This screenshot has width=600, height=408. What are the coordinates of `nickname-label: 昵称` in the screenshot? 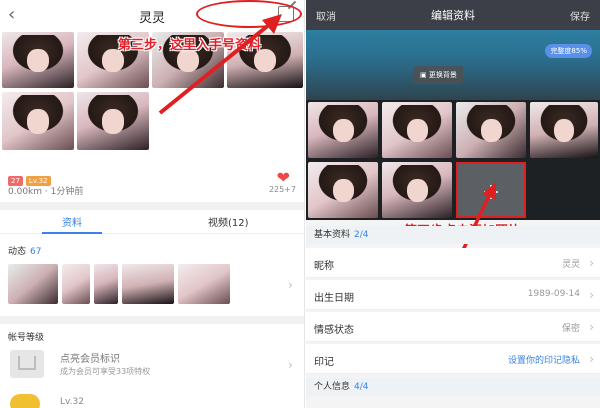 It's located at (324, 266).